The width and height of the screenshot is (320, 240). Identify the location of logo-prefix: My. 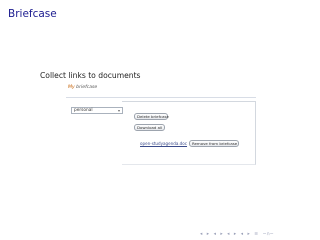
(71, 87).